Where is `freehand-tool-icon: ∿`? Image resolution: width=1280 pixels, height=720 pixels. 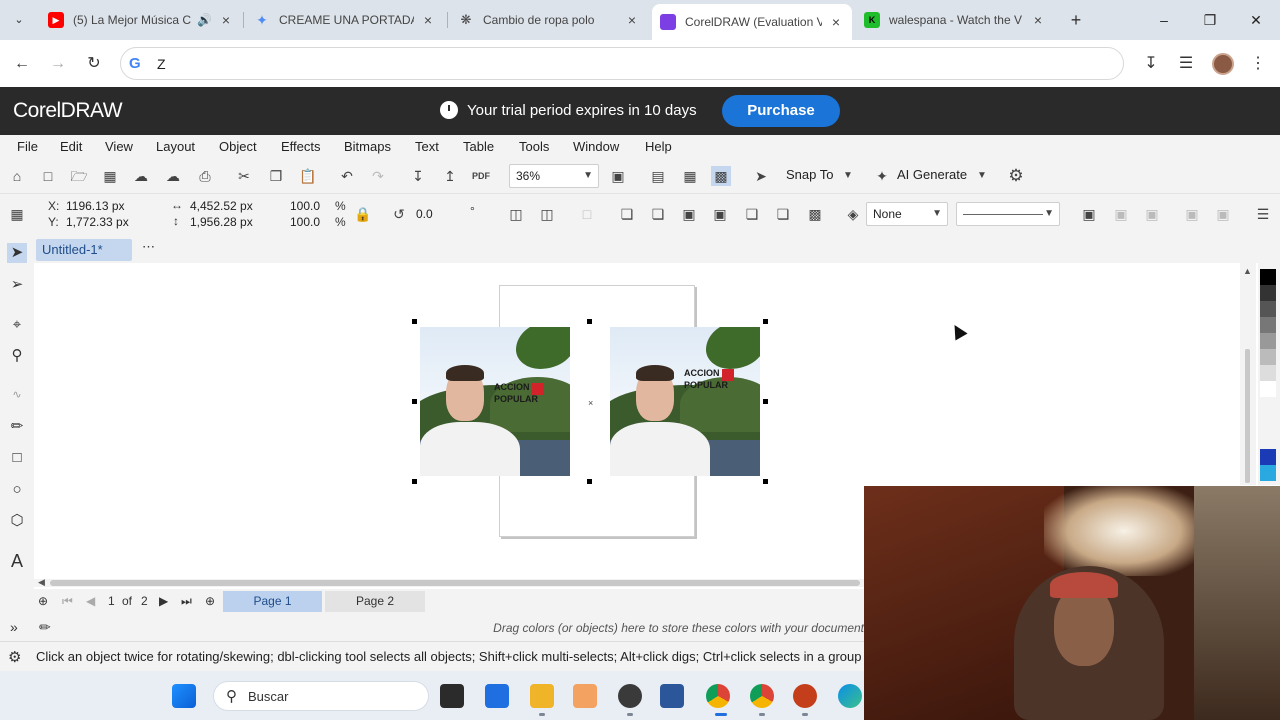 freehand-tool-icon: ∿ is located at coordinates (17, 395).